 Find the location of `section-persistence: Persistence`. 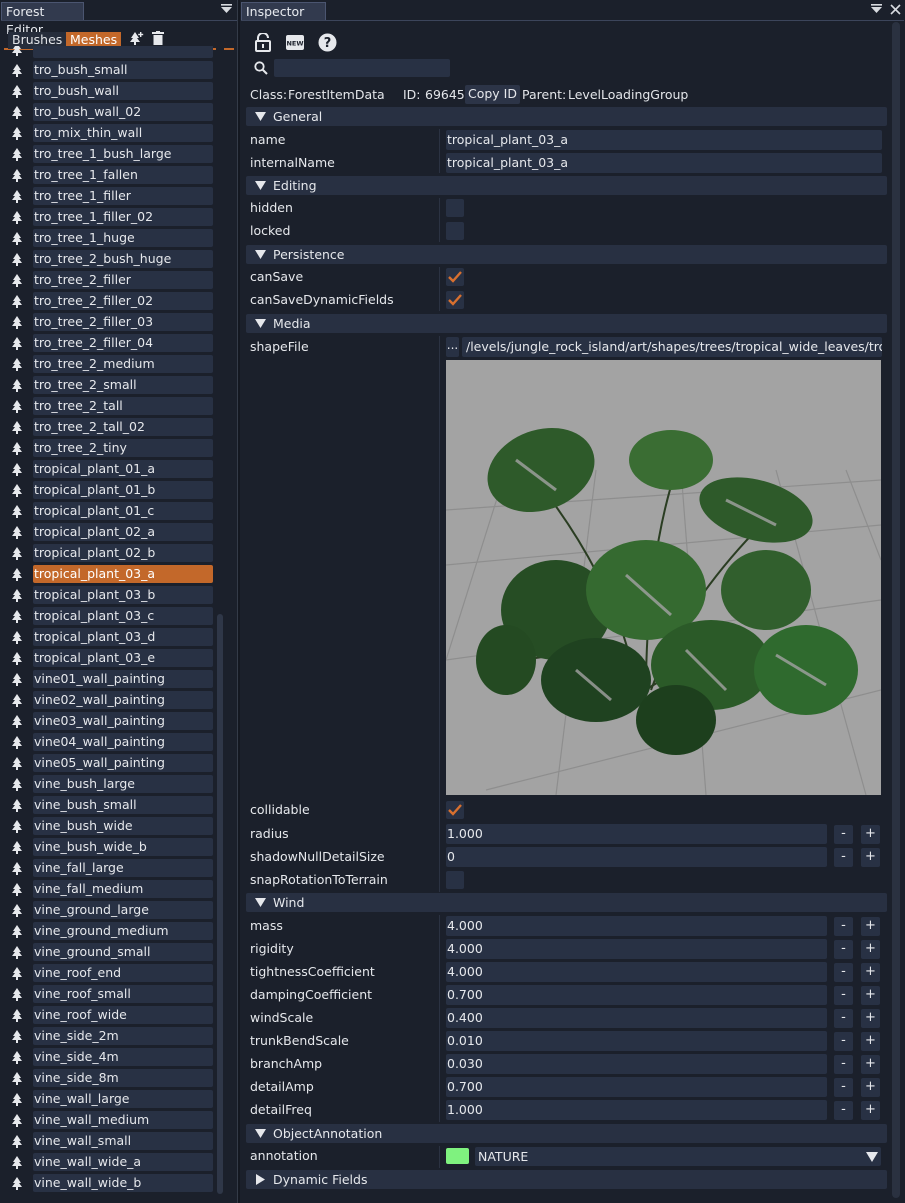

section-persistence: Persistence is located at coordinates (566, 254).